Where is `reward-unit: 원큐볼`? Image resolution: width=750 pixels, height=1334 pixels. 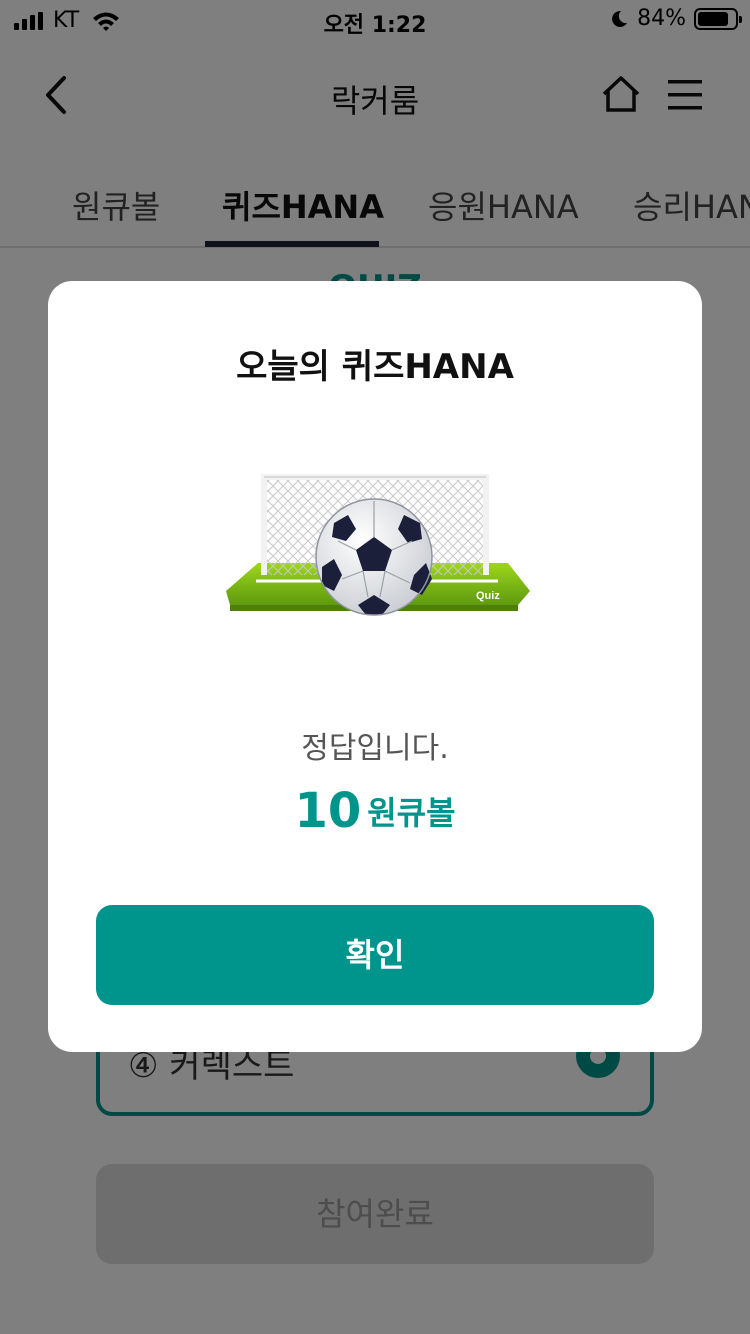 reward-unit: 원큐볼 is located at coordinates (411, 813).